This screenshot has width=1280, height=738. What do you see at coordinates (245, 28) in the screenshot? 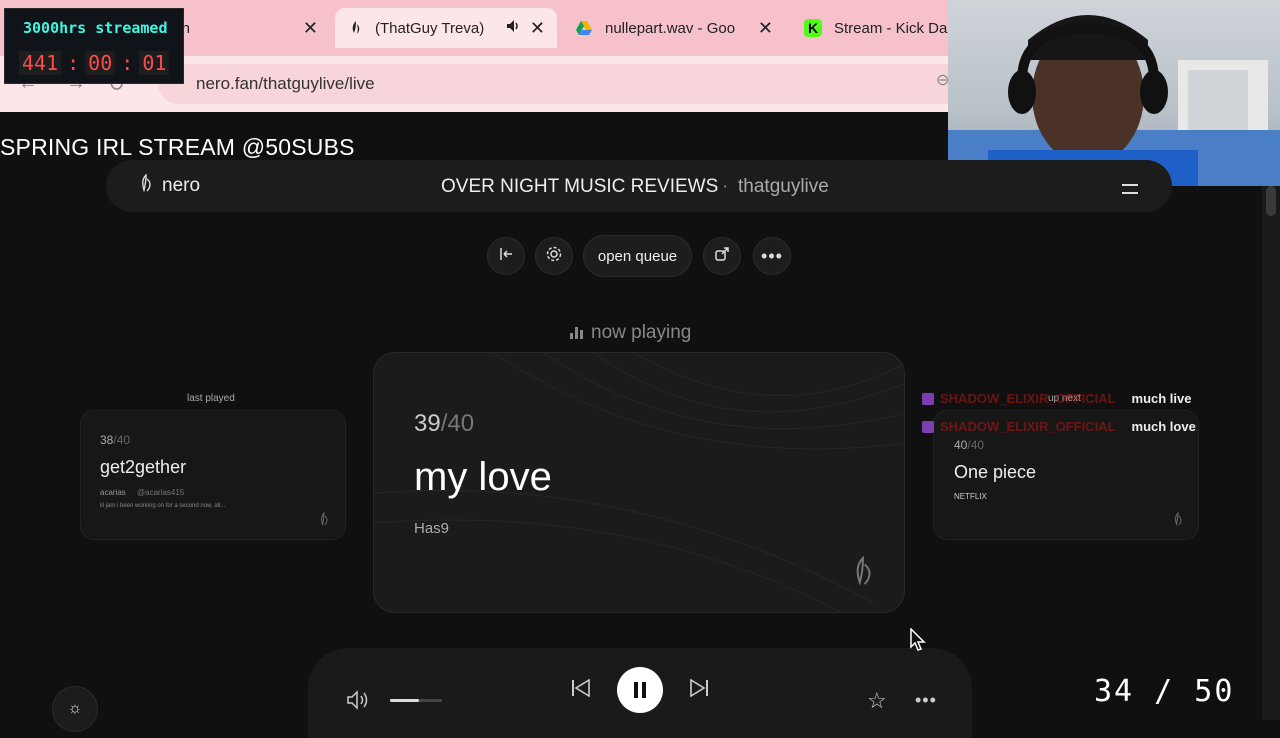
I see `browser-tab: tch ✕` at bounding box center [245, 28].